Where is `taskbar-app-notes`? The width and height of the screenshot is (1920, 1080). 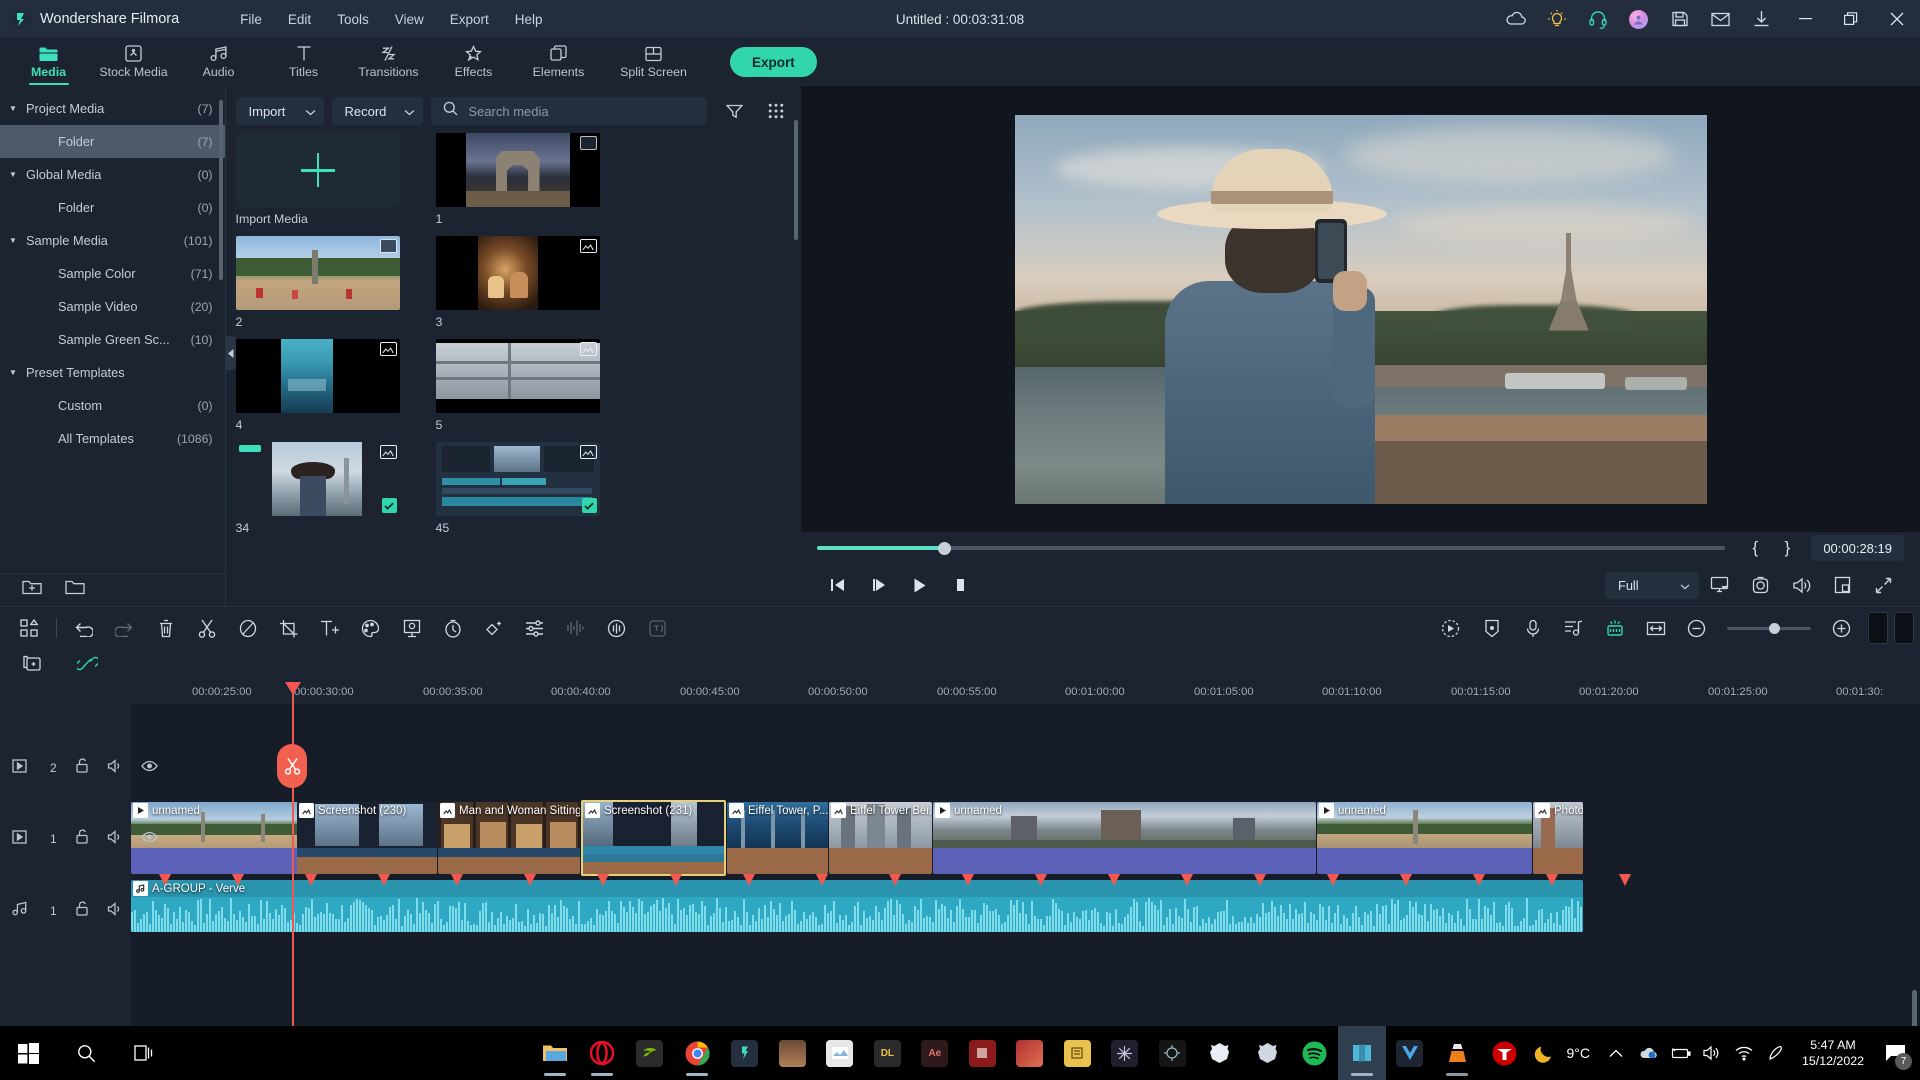
taskbar-app-notes is located at coordinates (1077, 1053).